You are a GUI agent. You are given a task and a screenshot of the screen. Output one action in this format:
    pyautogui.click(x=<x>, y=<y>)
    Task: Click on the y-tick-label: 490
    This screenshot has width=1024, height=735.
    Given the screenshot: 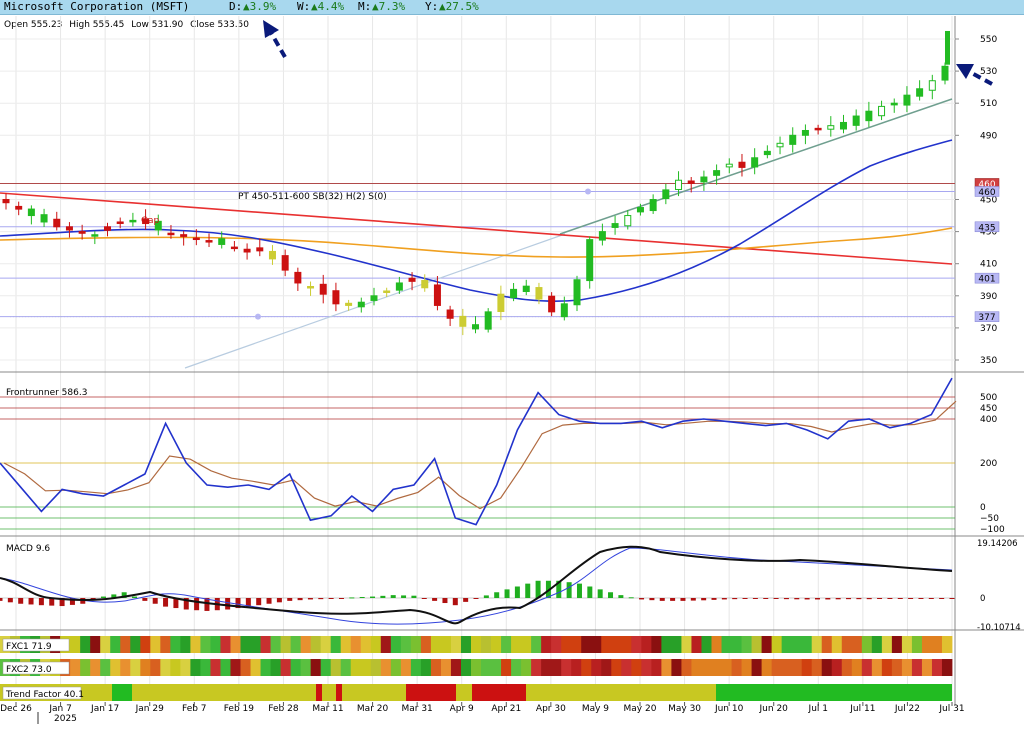 What is the action you would take?
    pyautogui.click(x=988, y=136)
    